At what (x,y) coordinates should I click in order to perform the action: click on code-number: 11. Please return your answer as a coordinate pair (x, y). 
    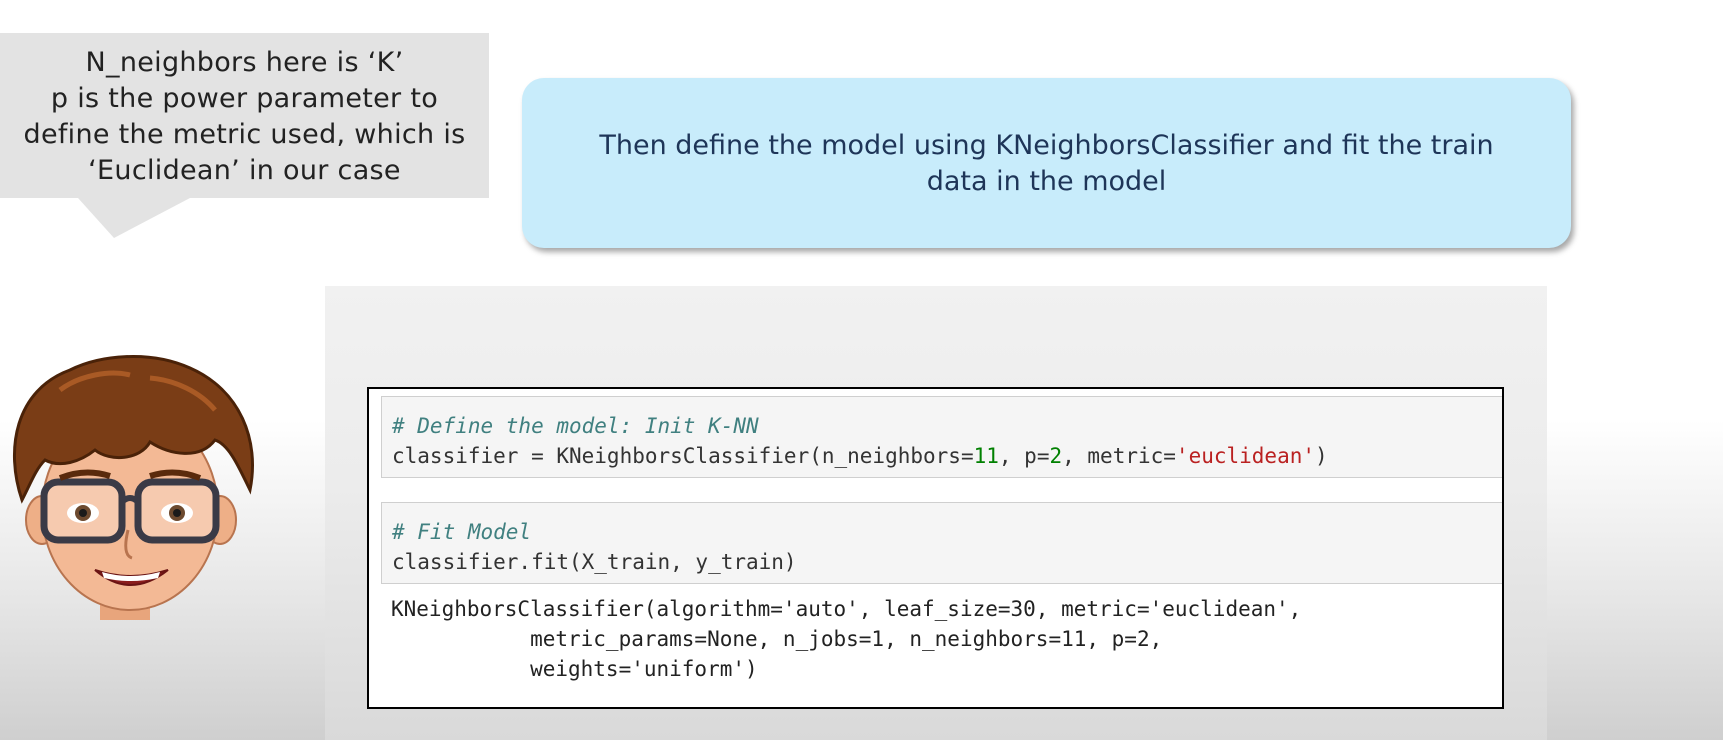
    Looking at the image, I should click on (986, 456).